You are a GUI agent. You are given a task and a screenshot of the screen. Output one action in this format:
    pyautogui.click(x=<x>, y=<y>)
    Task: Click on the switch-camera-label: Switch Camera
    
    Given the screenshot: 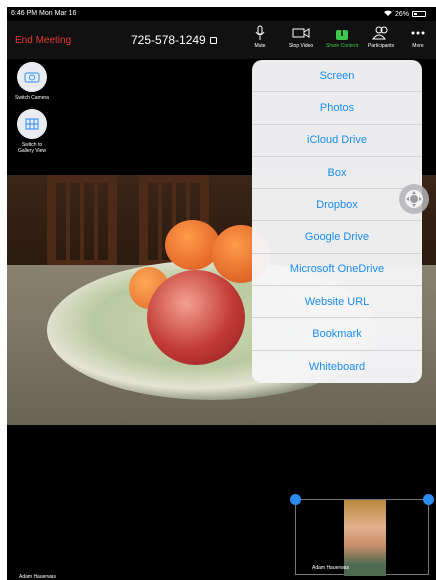 What is the action you would take?
    pyautogui.click(x=32, y=98)
    